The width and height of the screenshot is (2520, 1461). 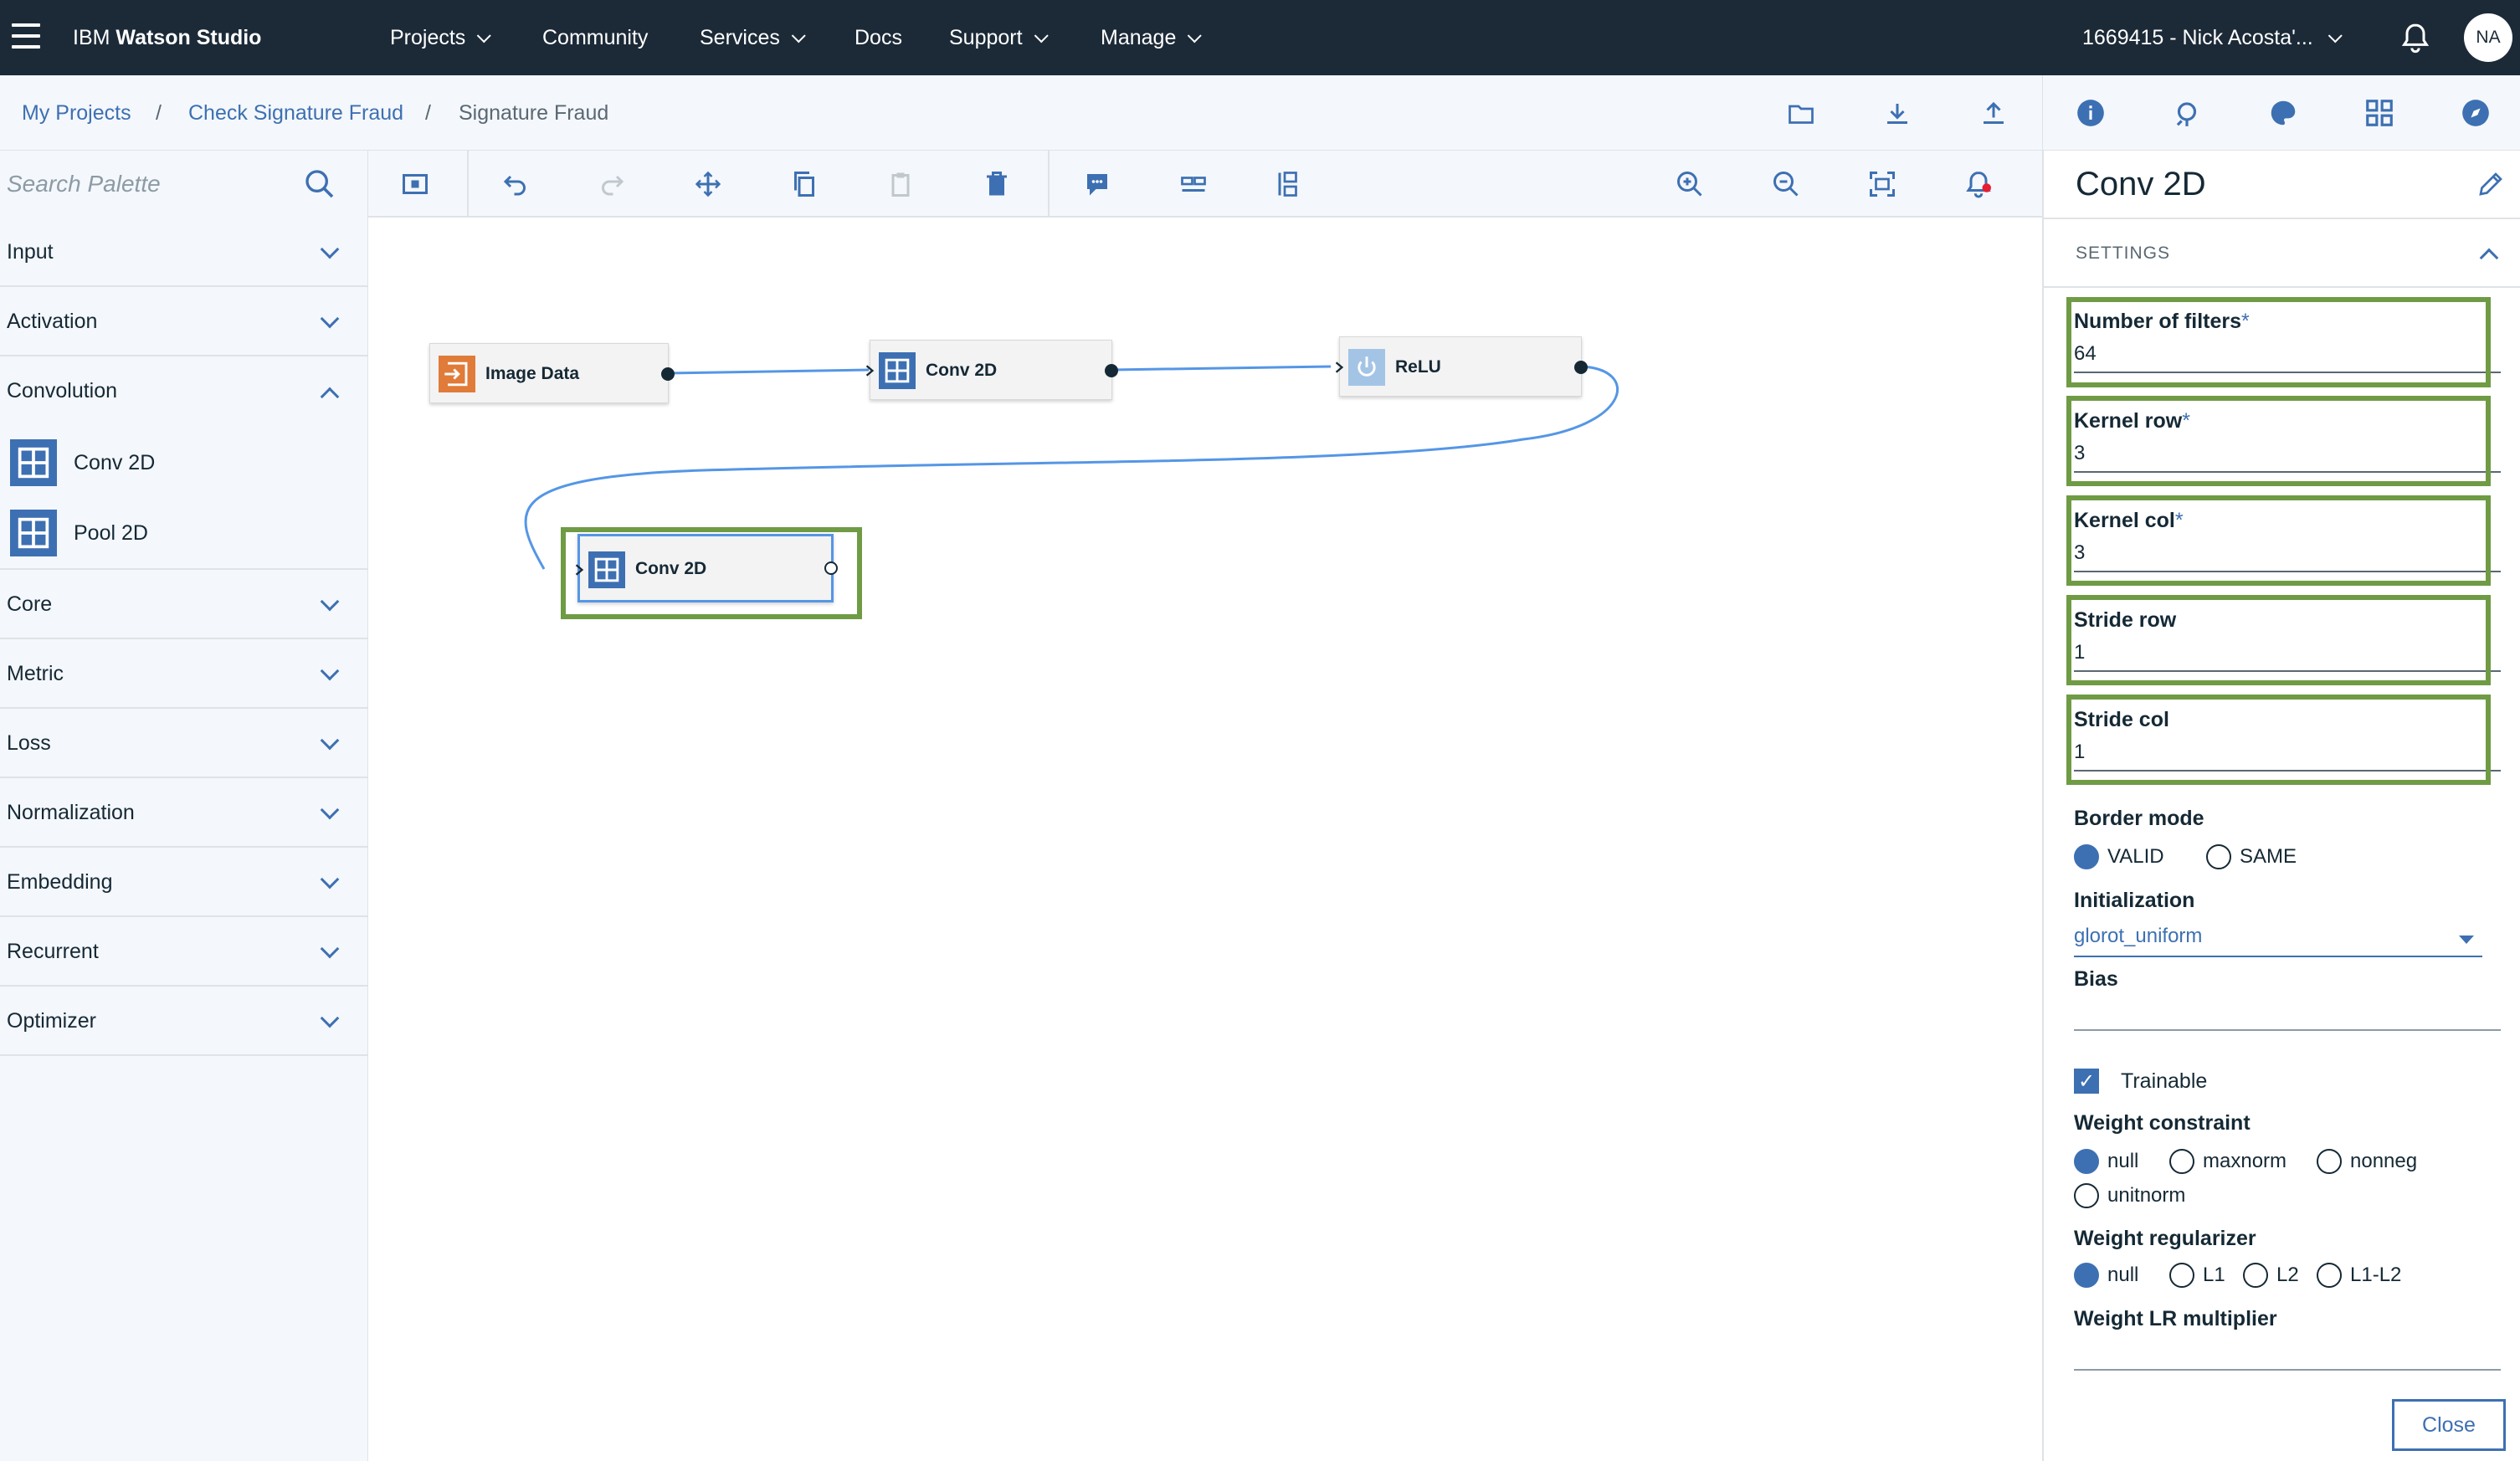 I want to click on notification-bell-icon, so click(x=2415, y=38).